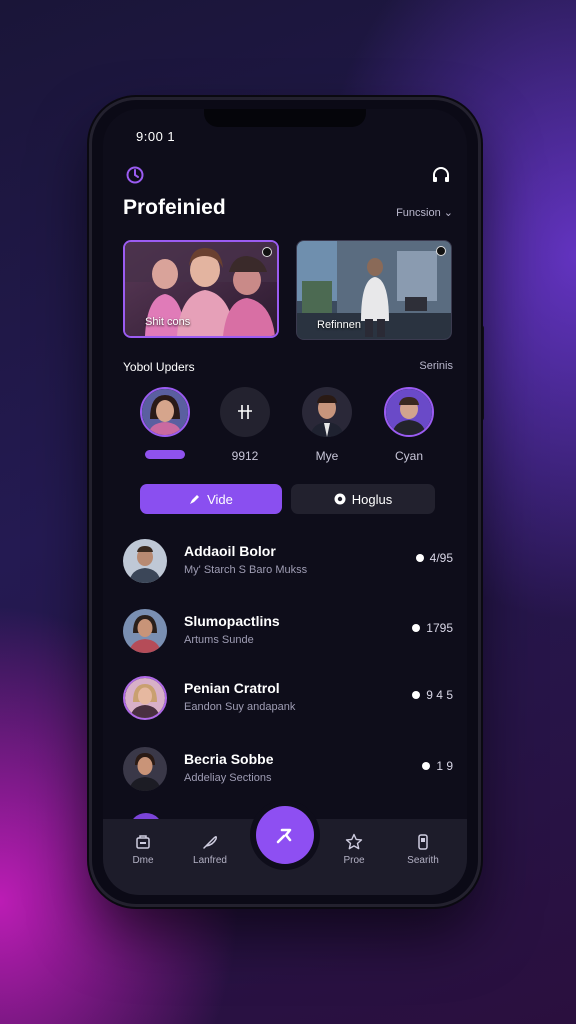  What do you see at coordinates (423, 860) in the screenshot?
I see `nav-label: Searith` at bounding box center [423, 860].